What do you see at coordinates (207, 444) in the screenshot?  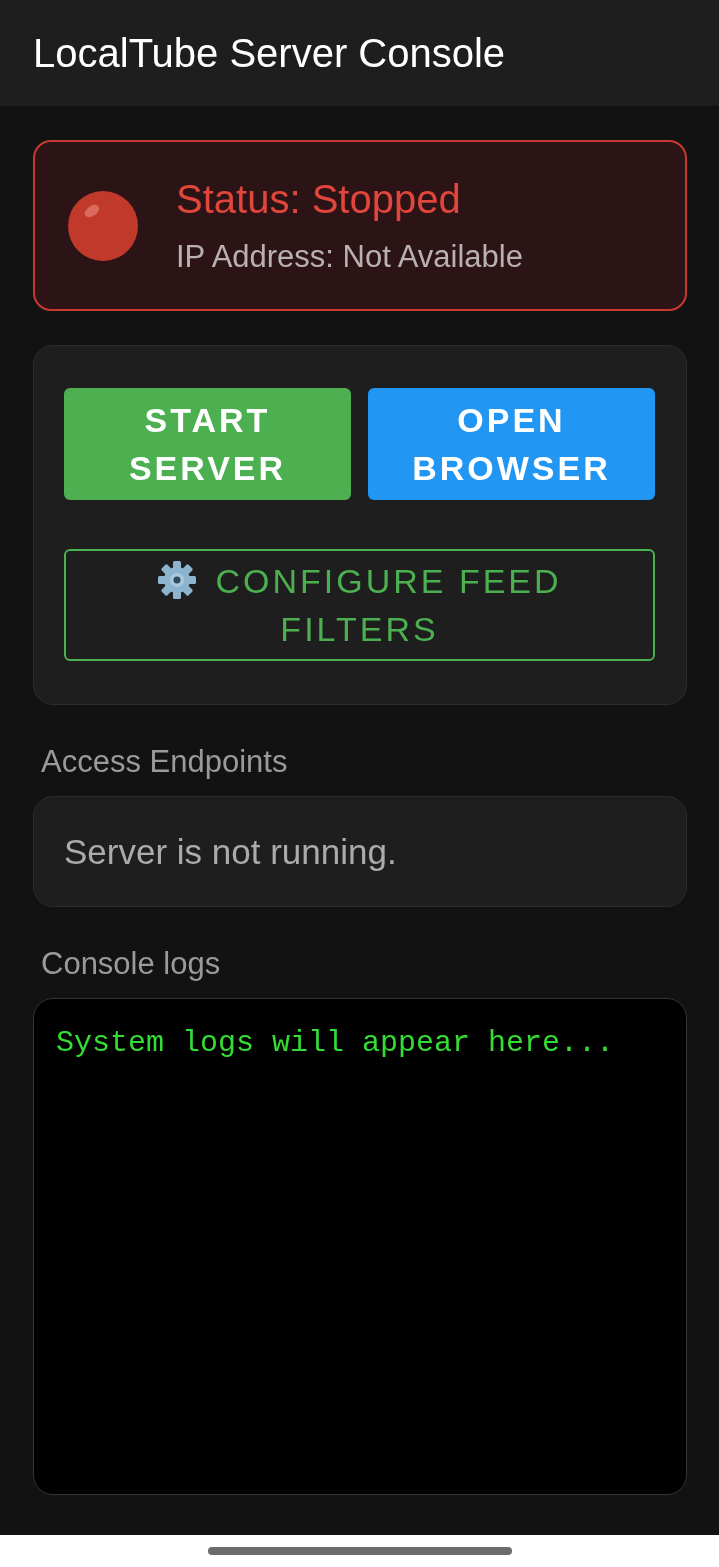 I see `action-button: START SERVER` at bounding box center [207, 444].